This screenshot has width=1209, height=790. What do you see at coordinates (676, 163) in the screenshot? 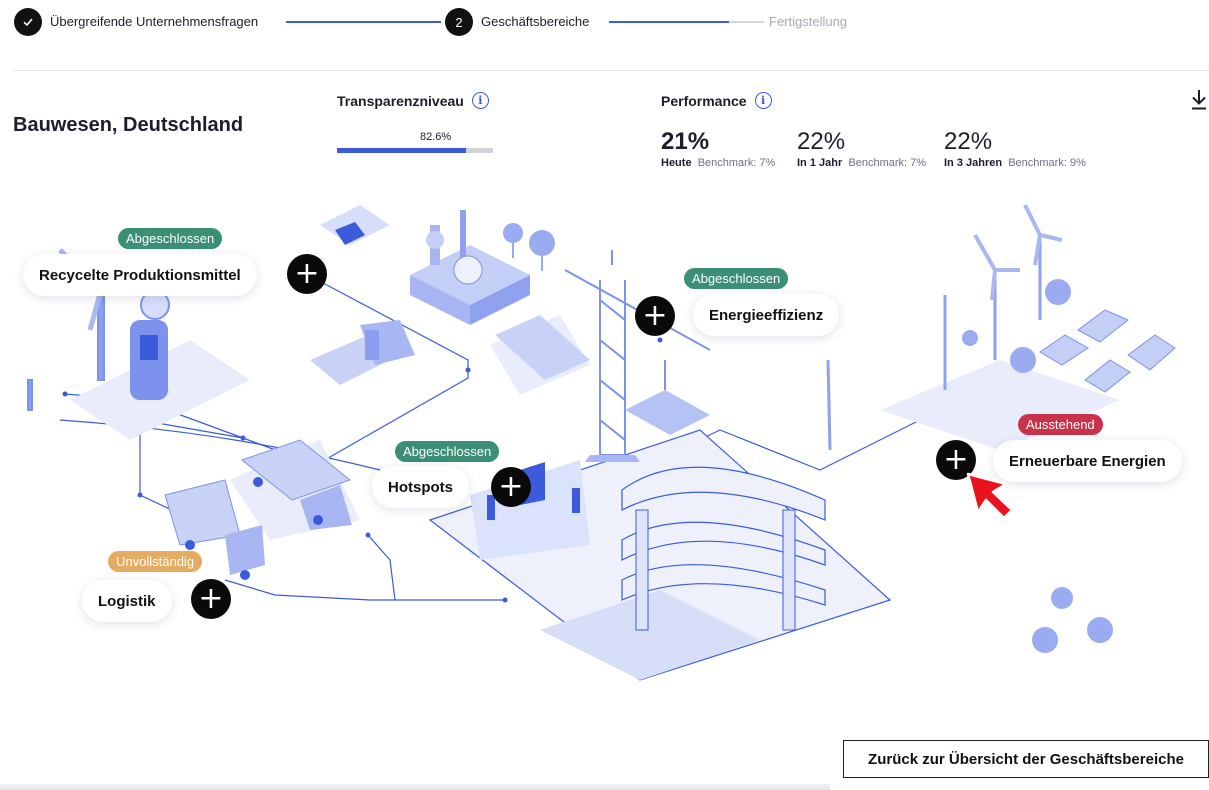
I see `performance-period: Heute` at bounding box center [676, 163].